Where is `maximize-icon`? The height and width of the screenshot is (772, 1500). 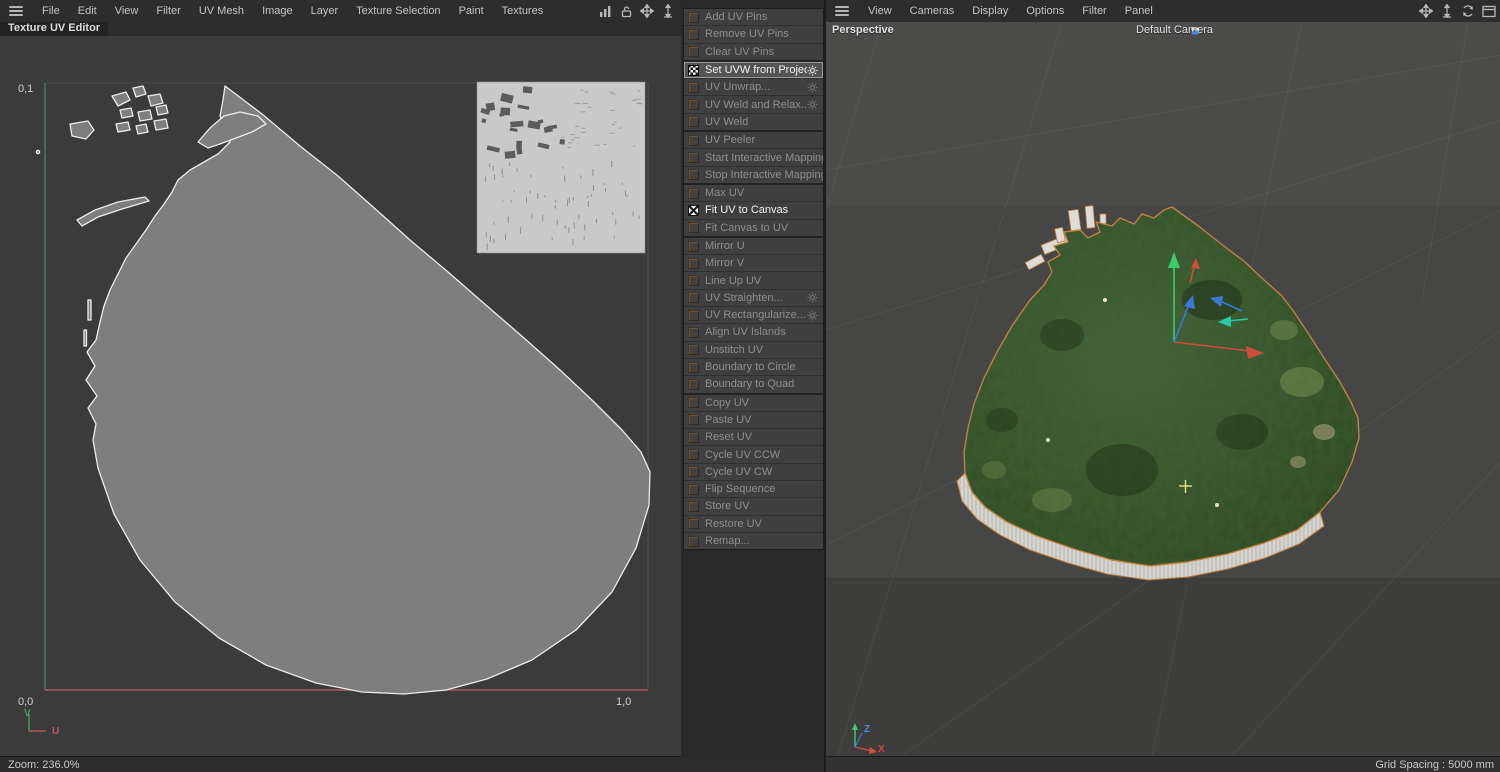 maximize-icon is located at coordinates (1489, 11).